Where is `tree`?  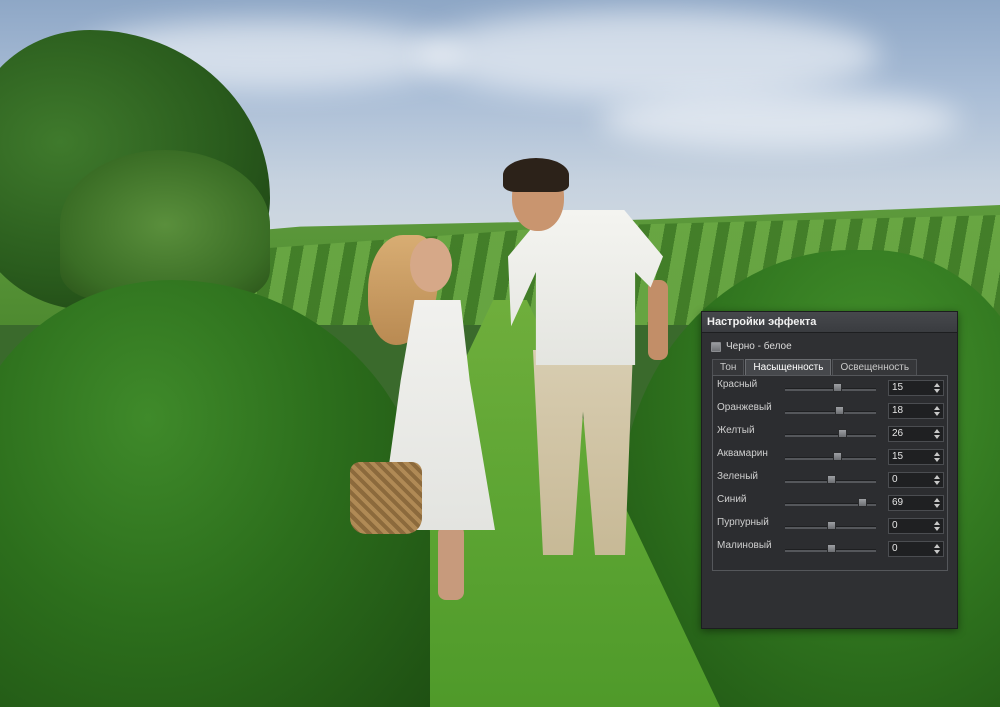 tree is located at coordinates (165, 225).